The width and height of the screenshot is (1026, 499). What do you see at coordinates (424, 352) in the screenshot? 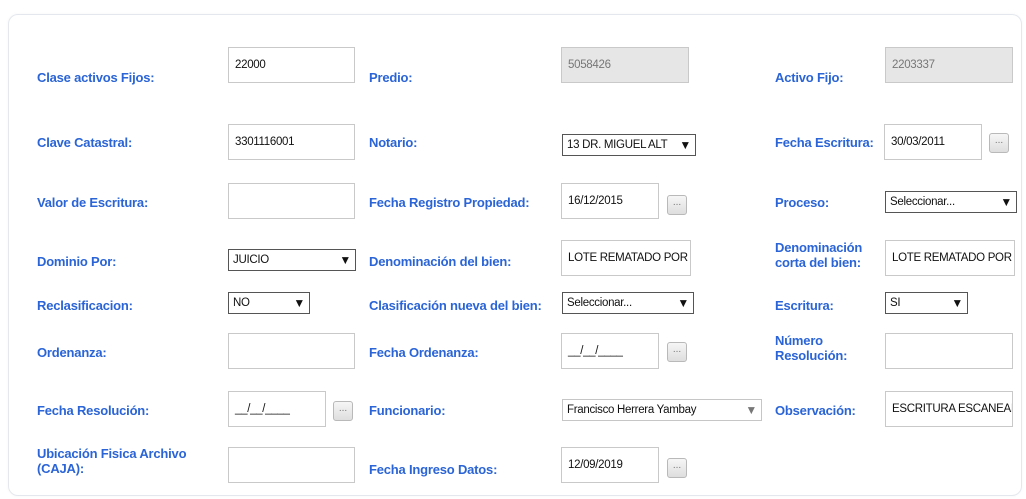
I see `fecha-ordenanza-label: Fecha Ordenanza:` at bounding box center [424, 352].